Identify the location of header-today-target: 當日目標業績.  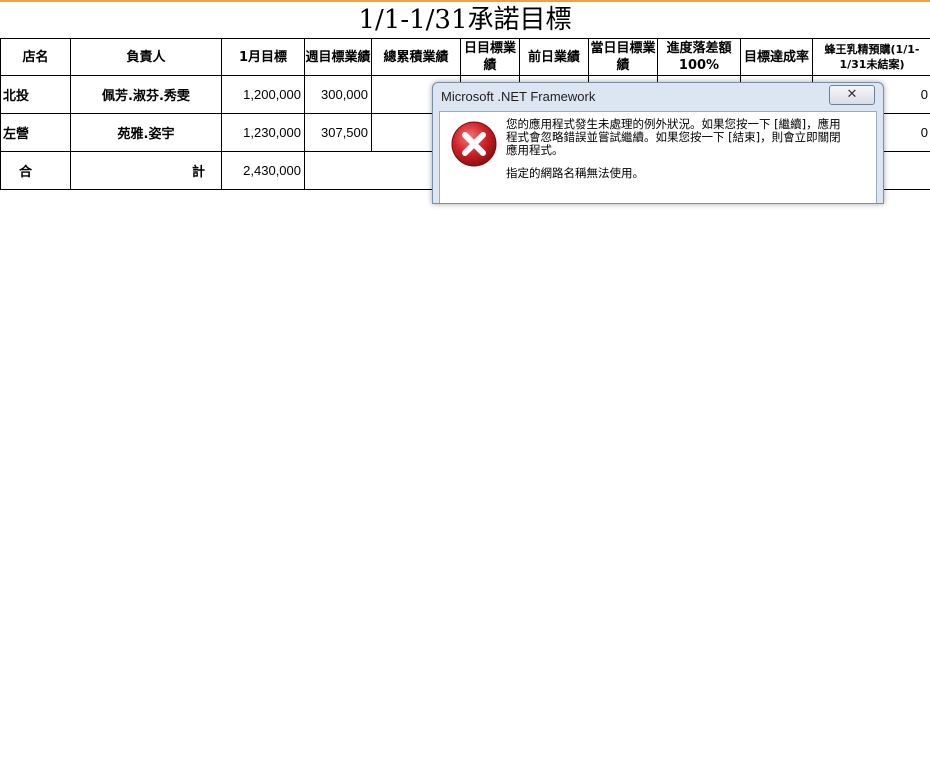
(623, 57).